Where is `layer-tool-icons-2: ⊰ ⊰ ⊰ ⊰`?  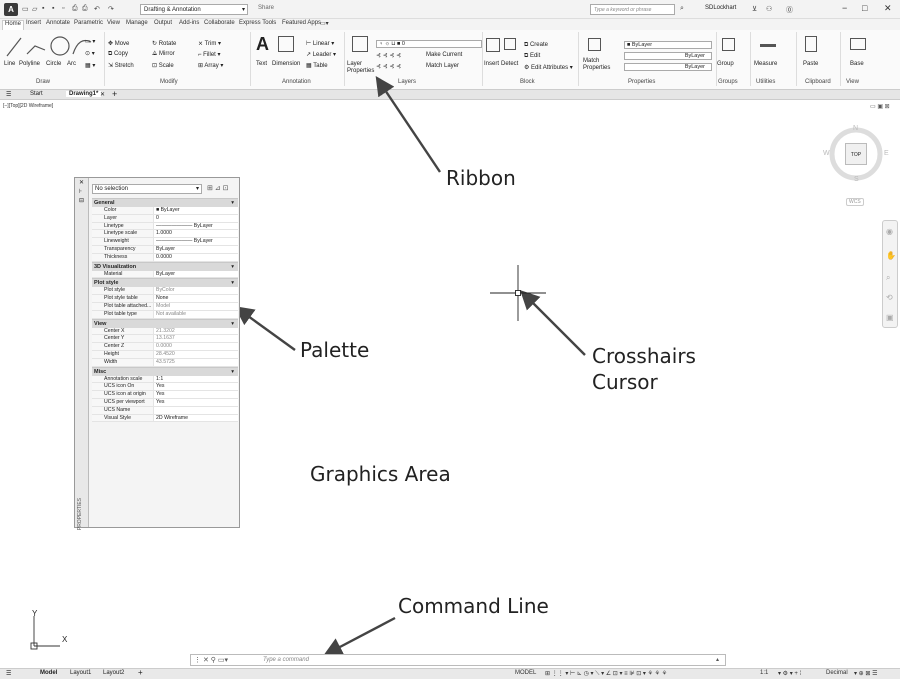 layer-tool-icons-2: ⊰ ⊰ ⊰ ⊰ is located at coordinates (388, 66).